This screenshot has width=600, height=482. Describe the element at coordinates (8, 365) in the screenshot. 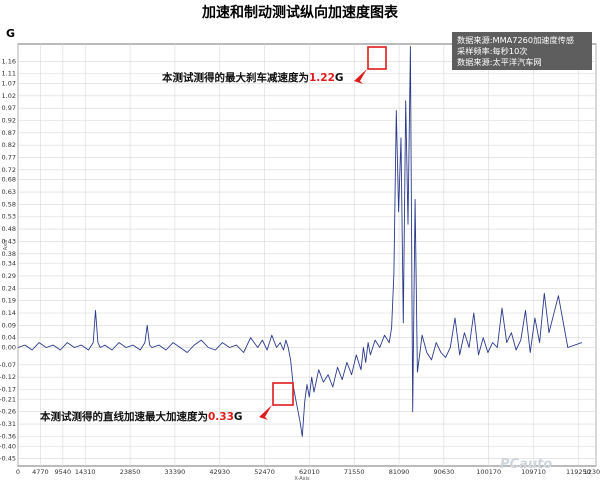

I see `y-tick-label: -0.07` at that location.